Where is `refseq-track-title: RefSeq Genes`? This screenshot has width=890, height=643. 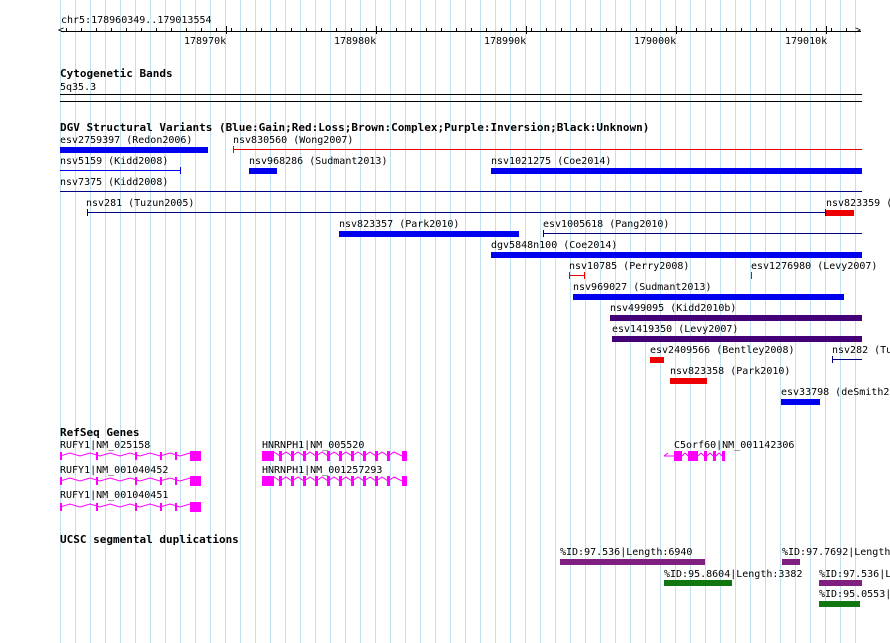
refseq-track-title: RefSeq Genes is located at coordinates (99, 433).